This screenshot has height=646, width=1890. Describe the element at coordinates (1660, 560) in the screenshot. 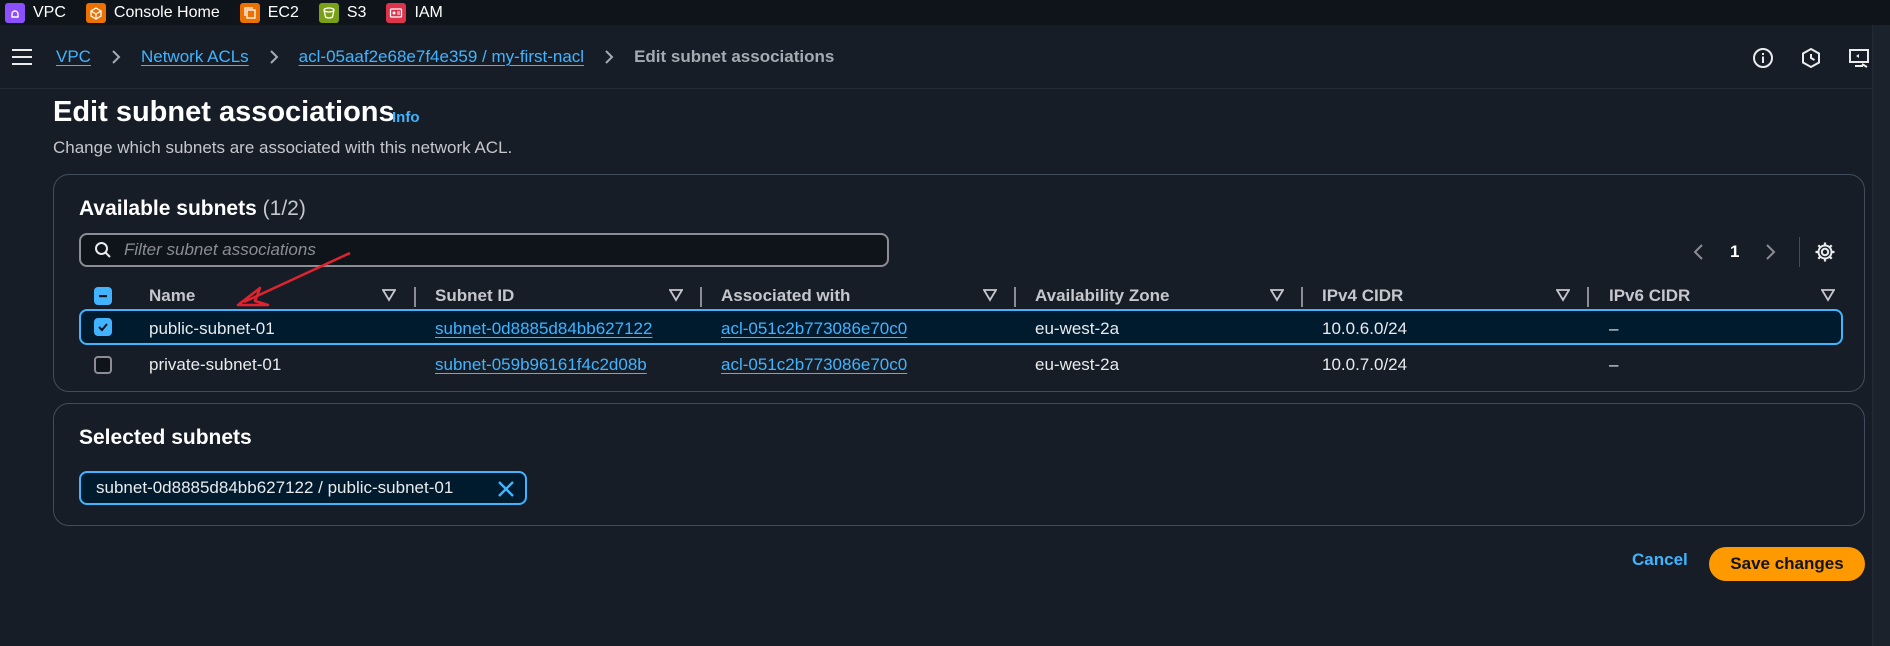

I see `cancel-button: Cancel` at that location.